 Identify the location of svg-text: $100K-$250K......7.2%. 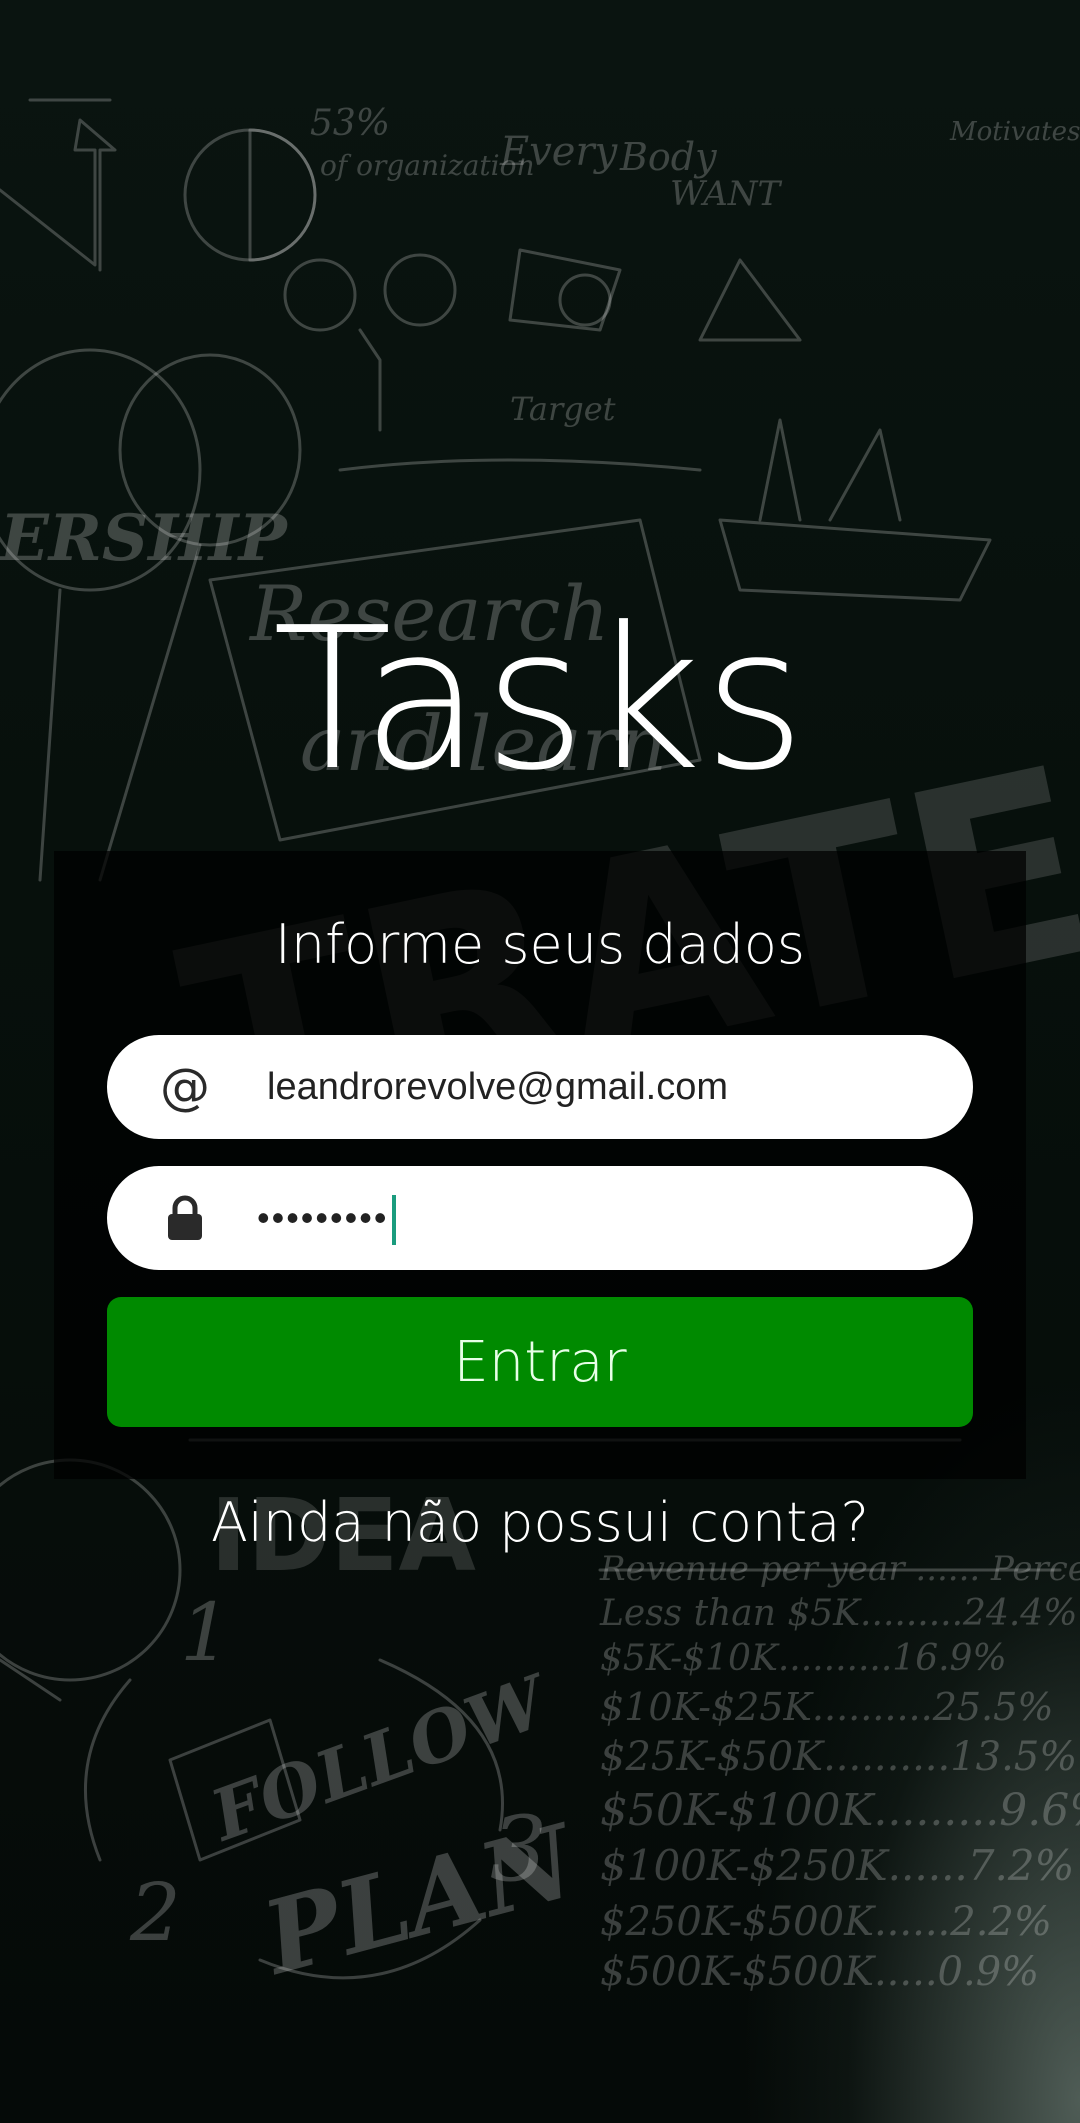
(837, 1865).